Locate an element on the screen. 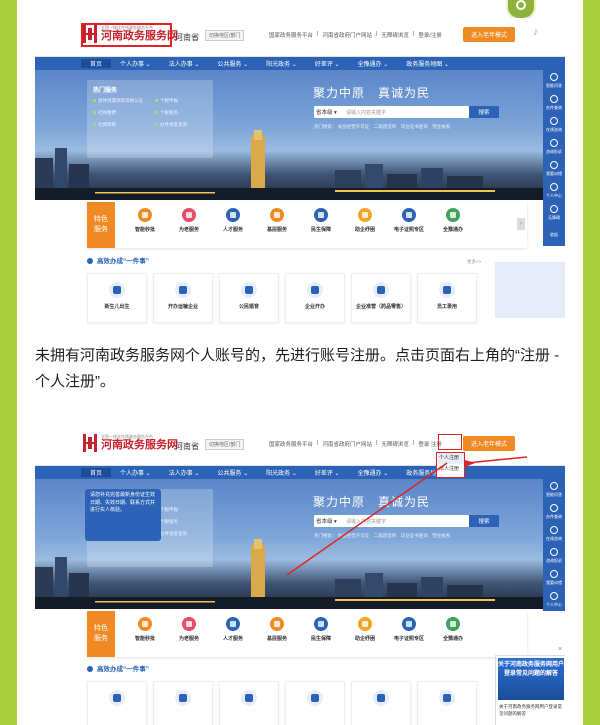  employee-icon is located at coordinates (447, 290).